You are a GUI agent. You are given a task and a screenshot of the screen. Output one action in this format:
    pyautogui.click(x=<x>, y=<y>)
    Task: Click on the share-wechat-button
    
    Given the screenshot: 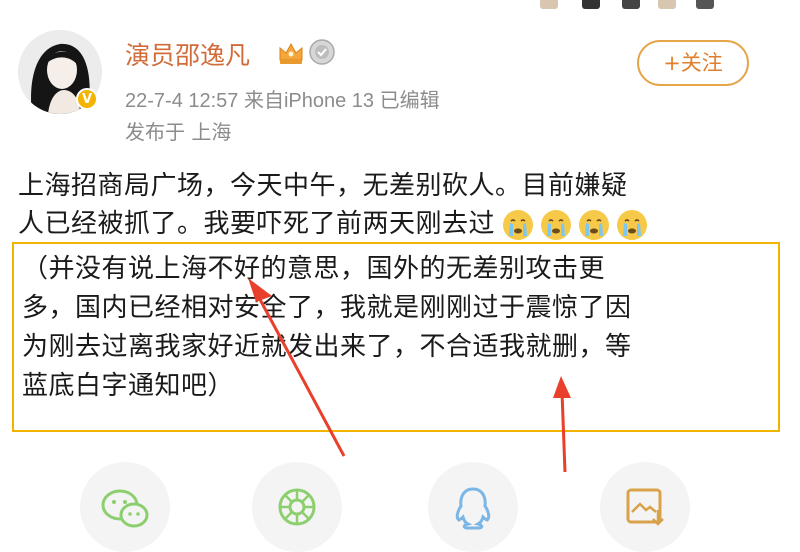 What is the action you would take?
    pyautogui.click(x=125, y=507)
    